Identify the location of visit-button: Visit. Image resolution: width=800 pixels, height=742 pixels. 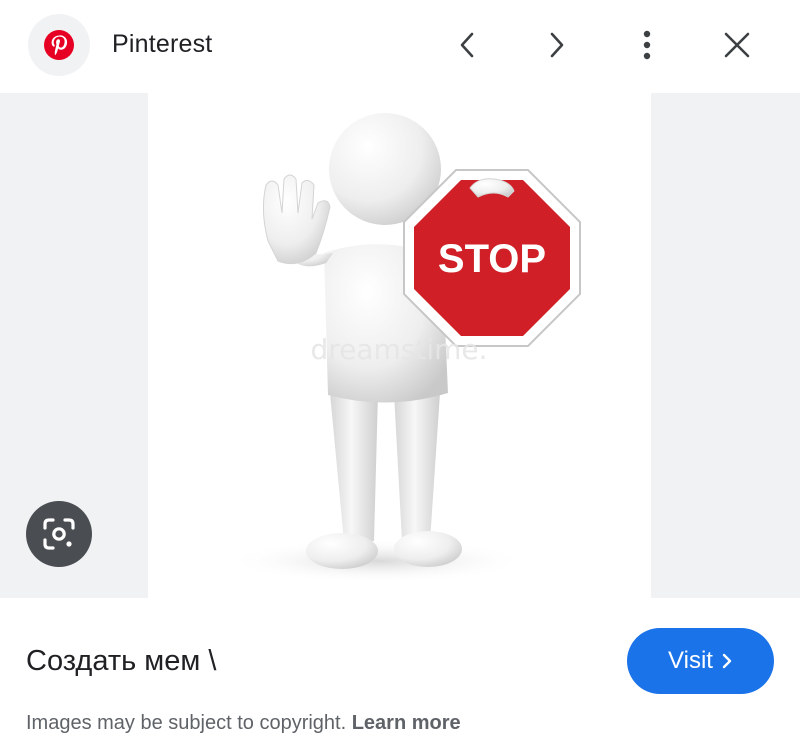
(700, 661).